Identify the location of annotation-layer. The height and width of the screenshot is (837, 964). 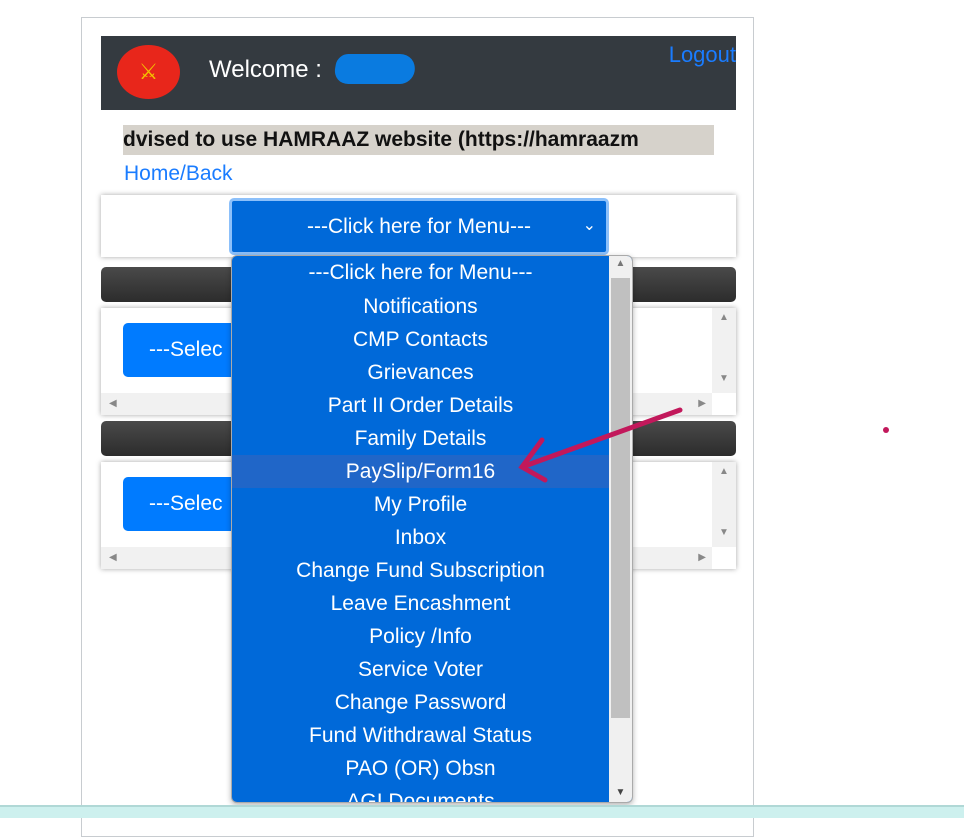
(703, 445).